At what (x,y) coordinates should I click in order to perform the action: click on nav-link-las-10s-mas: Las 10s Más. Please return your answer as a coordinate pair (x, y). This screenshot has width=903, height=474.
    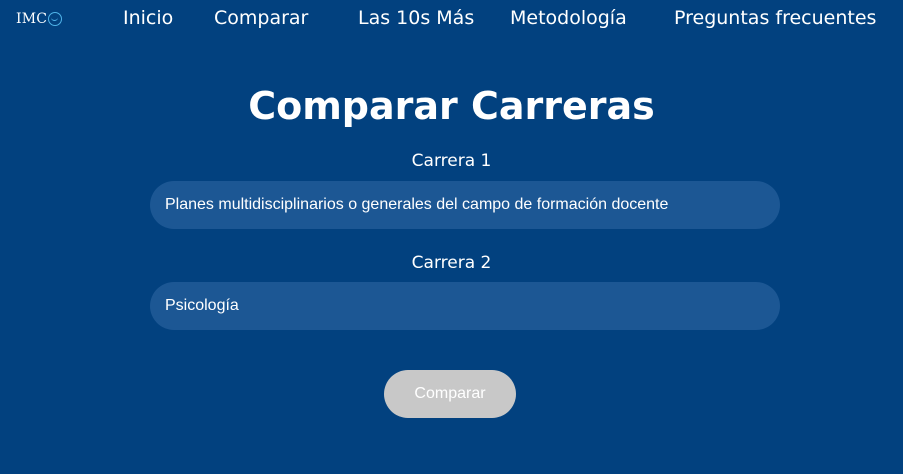
    Looking at the image, I should click on (416, 18).